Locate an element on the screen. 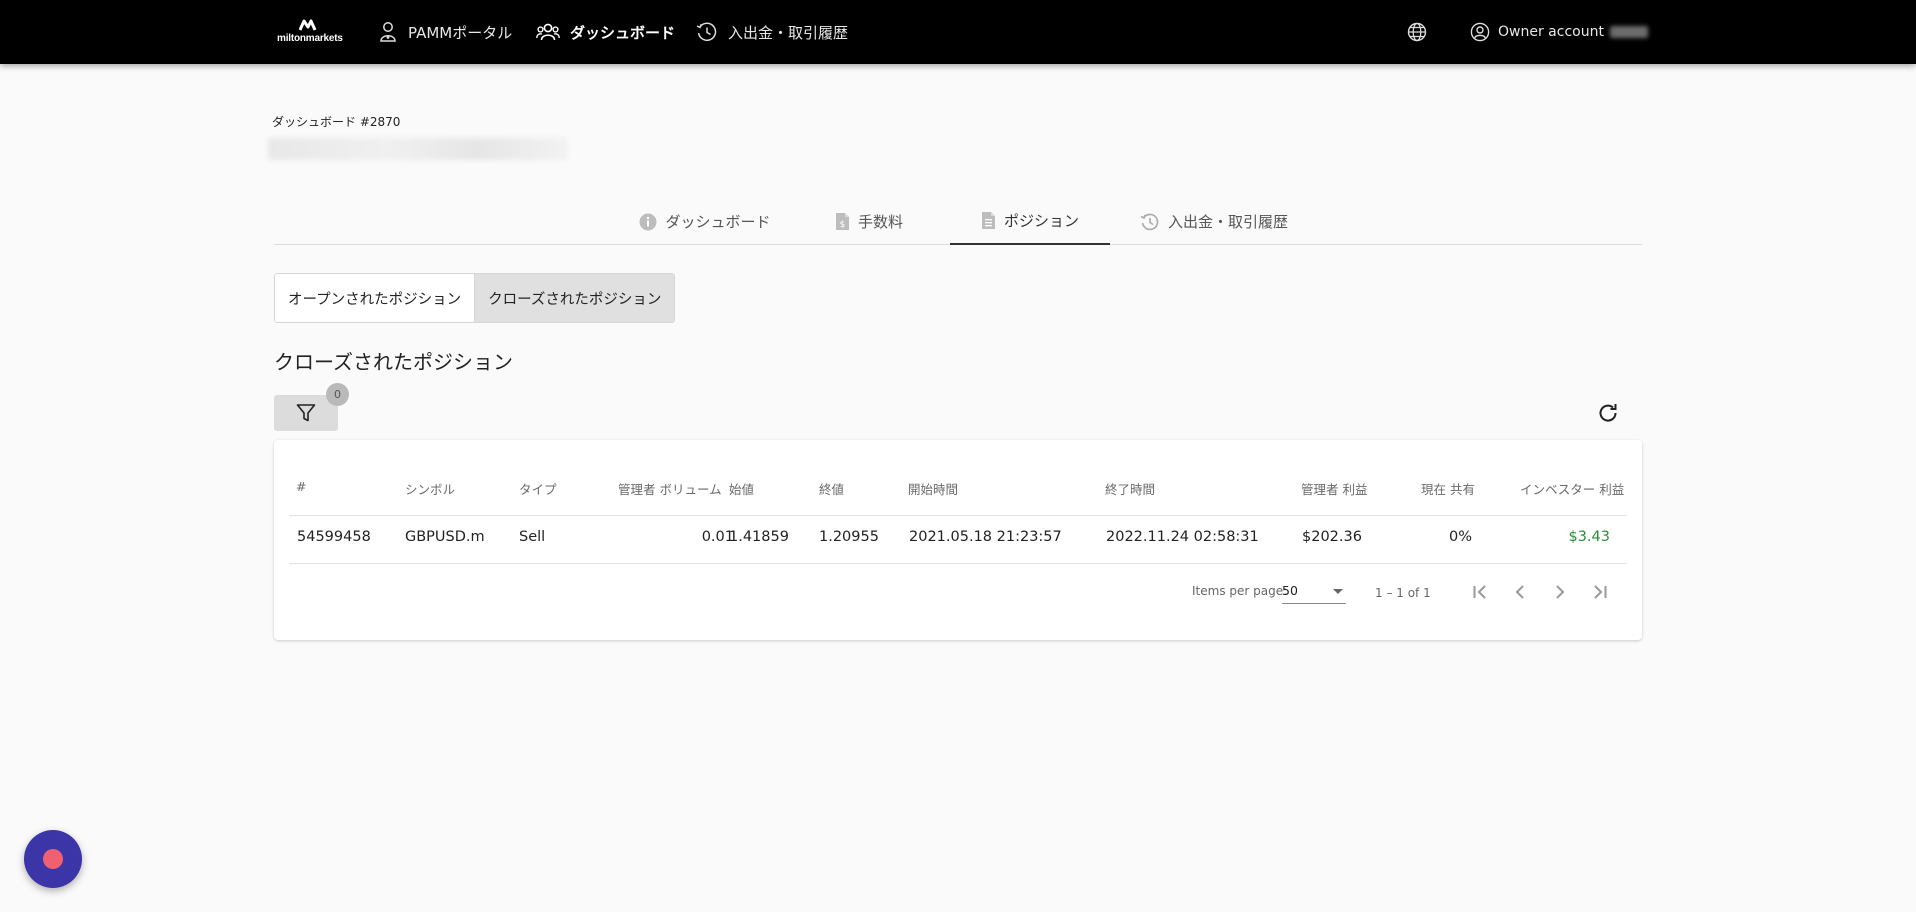 The image size is (1916, 912). column-header-id: # is located at coordinates (301, 486).